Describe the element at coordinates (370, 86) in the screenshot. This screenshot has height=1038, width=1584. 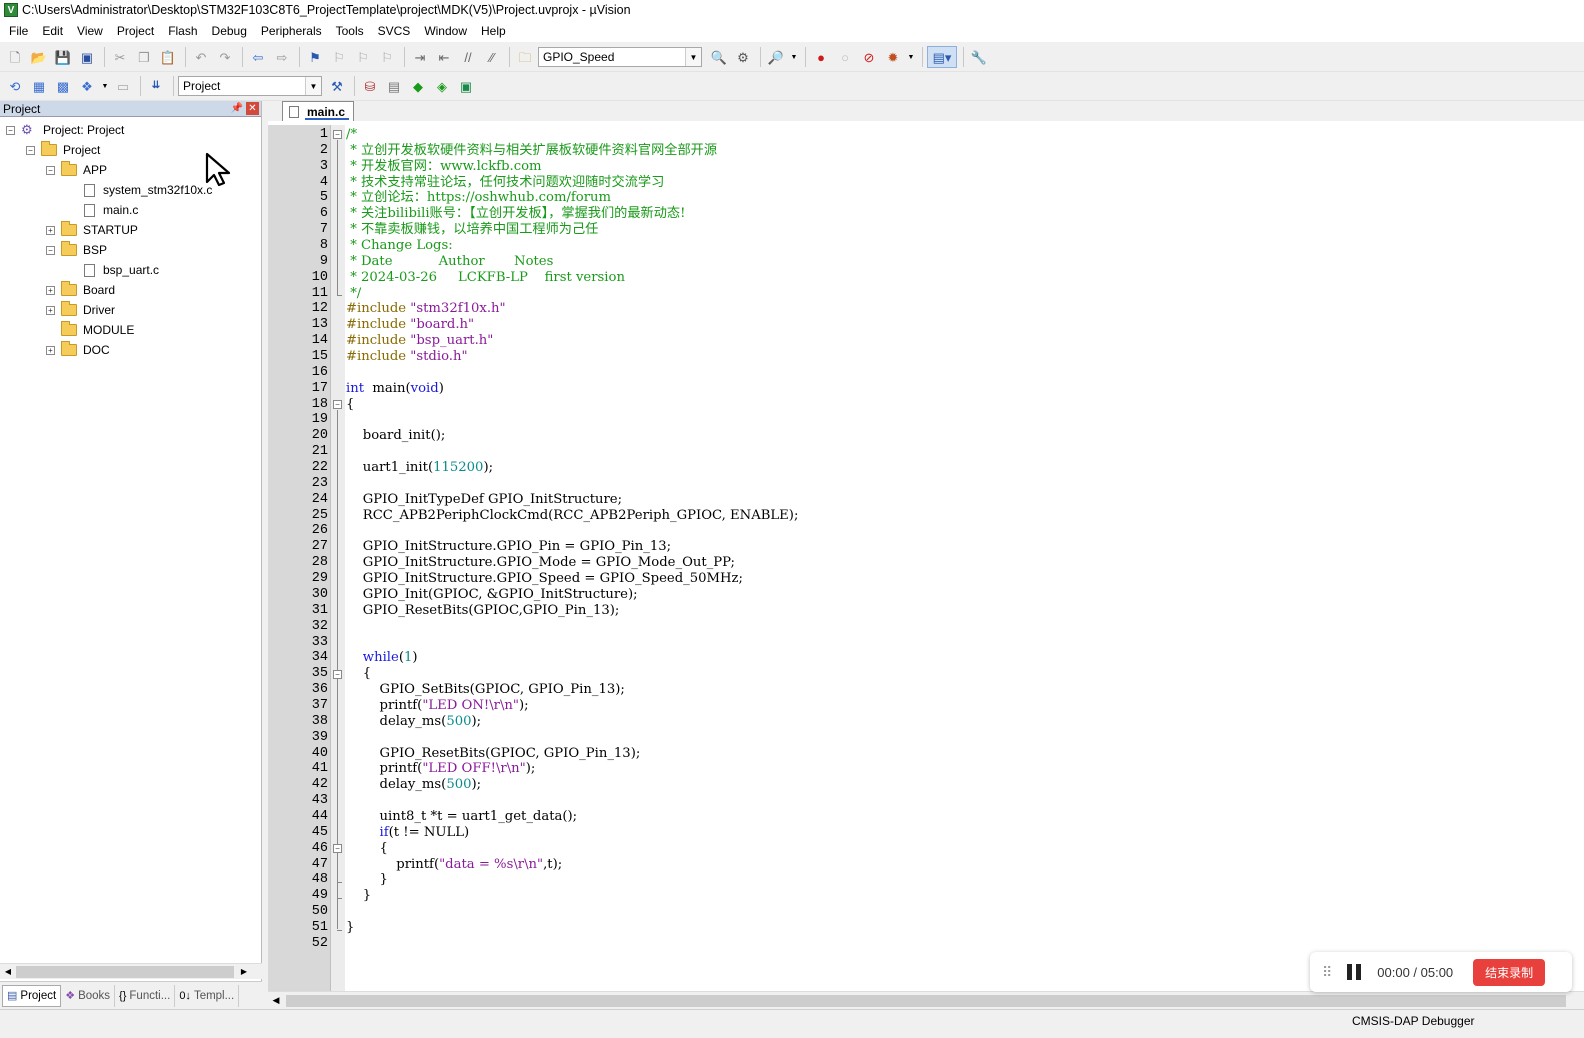
I see `manage-project-icon: ⛁` at that location.